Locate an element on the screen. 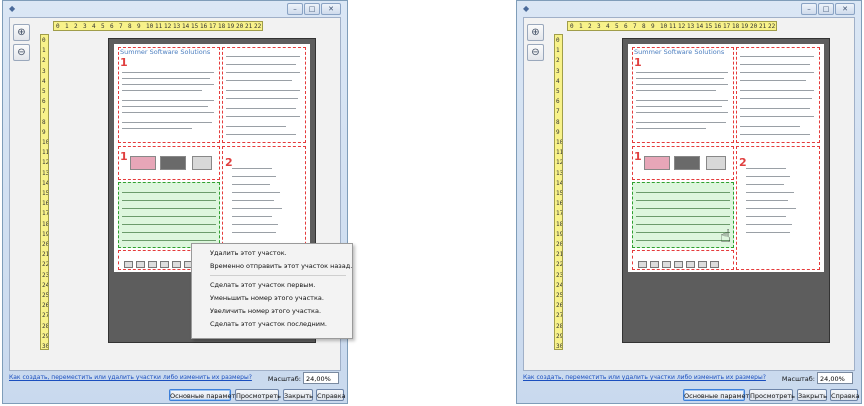  menu-item-delete-zone: Удалить этот участок. is located at coordinates (248, 253).